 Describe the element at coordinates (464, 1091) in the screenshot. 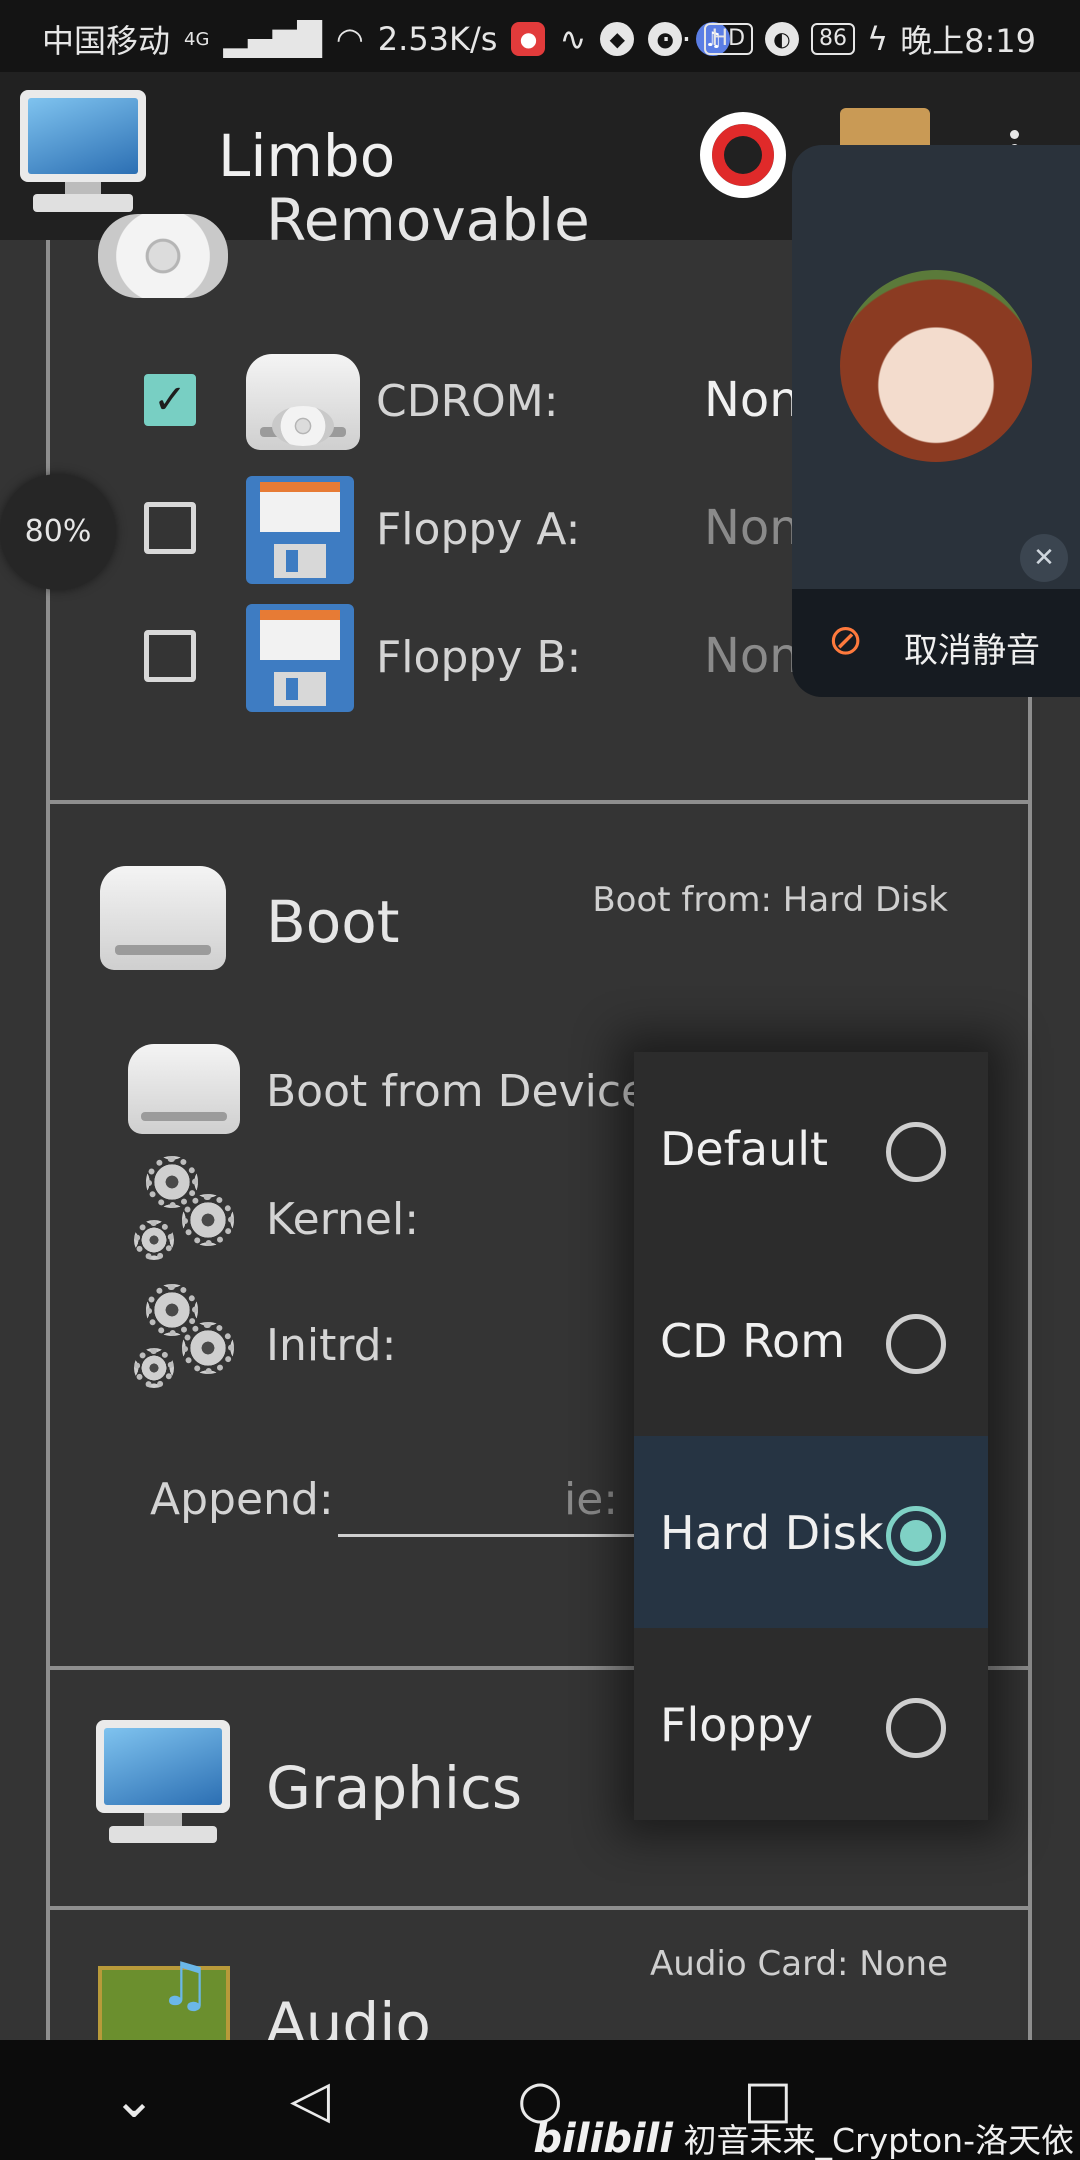

I see `boot-device-label: Boot from Device:` at that location.